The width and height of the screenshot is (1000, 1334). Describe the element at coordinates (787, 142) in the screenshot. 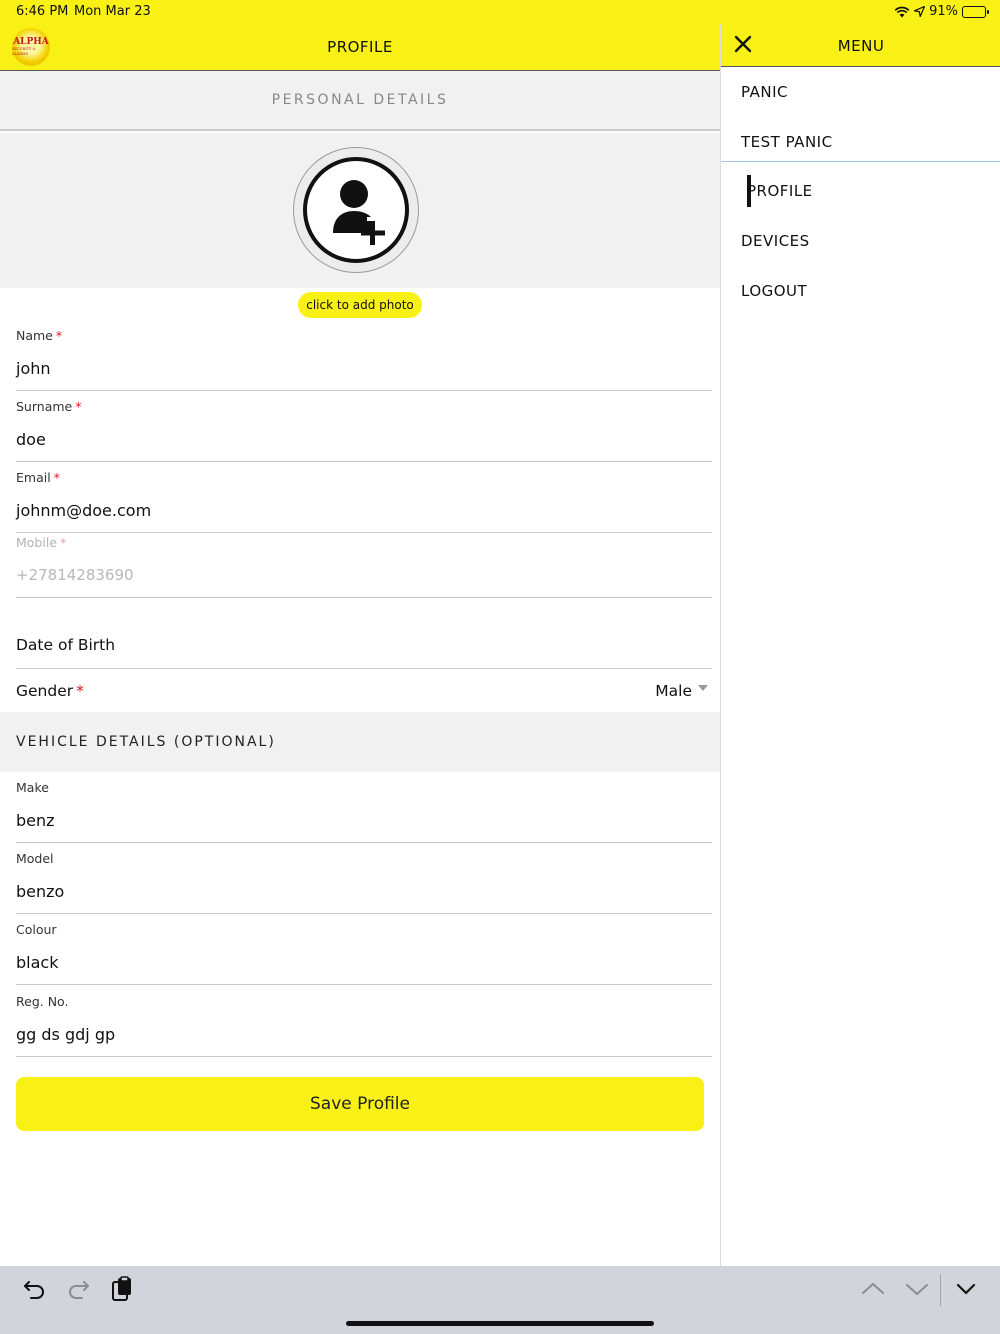

I see `menu-item-label: TEST PANIC` at that location.